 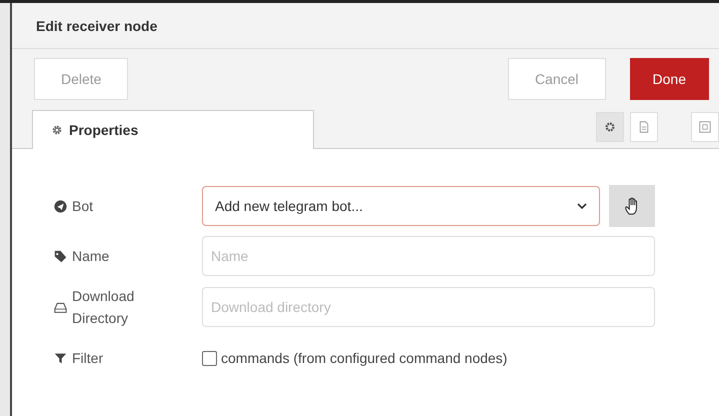 What do you see at coordinates (669, 79) in the screenshot?
I see `done-button: Done` at bounding box center [669, 79].